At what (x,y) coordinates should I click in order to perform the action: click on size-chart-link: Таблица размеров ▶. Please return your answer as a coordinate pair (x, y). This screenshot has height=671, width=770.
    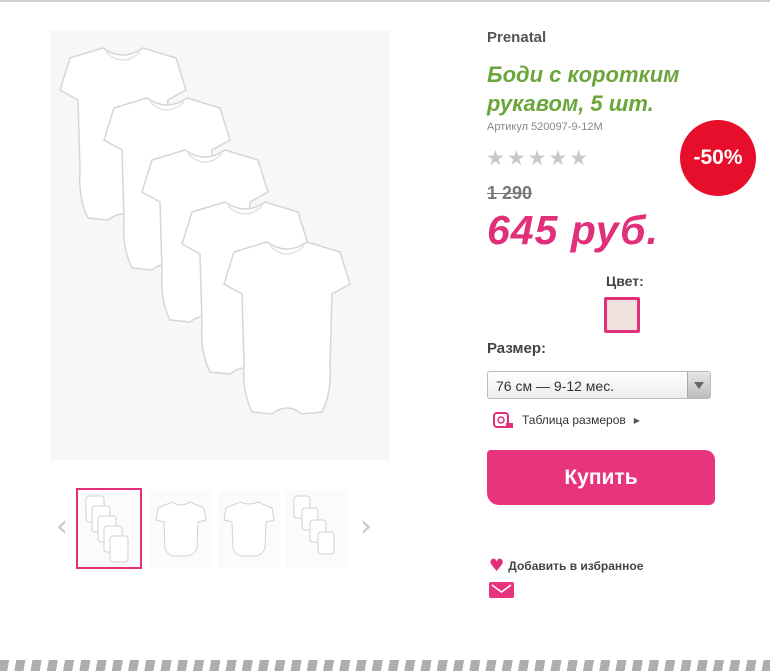
    Looking at the image, I should click on (566, 420).